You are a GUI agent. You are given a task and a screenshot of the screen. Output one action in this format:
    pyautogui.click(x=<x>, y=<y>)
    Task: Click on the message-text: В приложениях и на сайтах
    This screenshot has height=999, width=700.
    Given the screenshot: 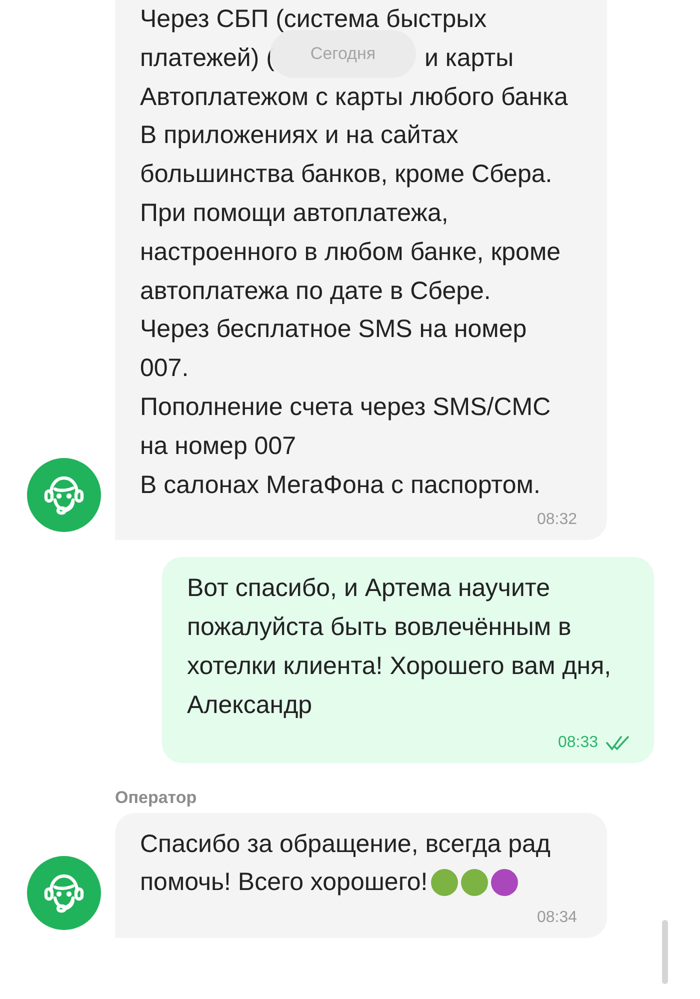 What is the action you would take?
    pyautogui.click(x=299, y=136)
    